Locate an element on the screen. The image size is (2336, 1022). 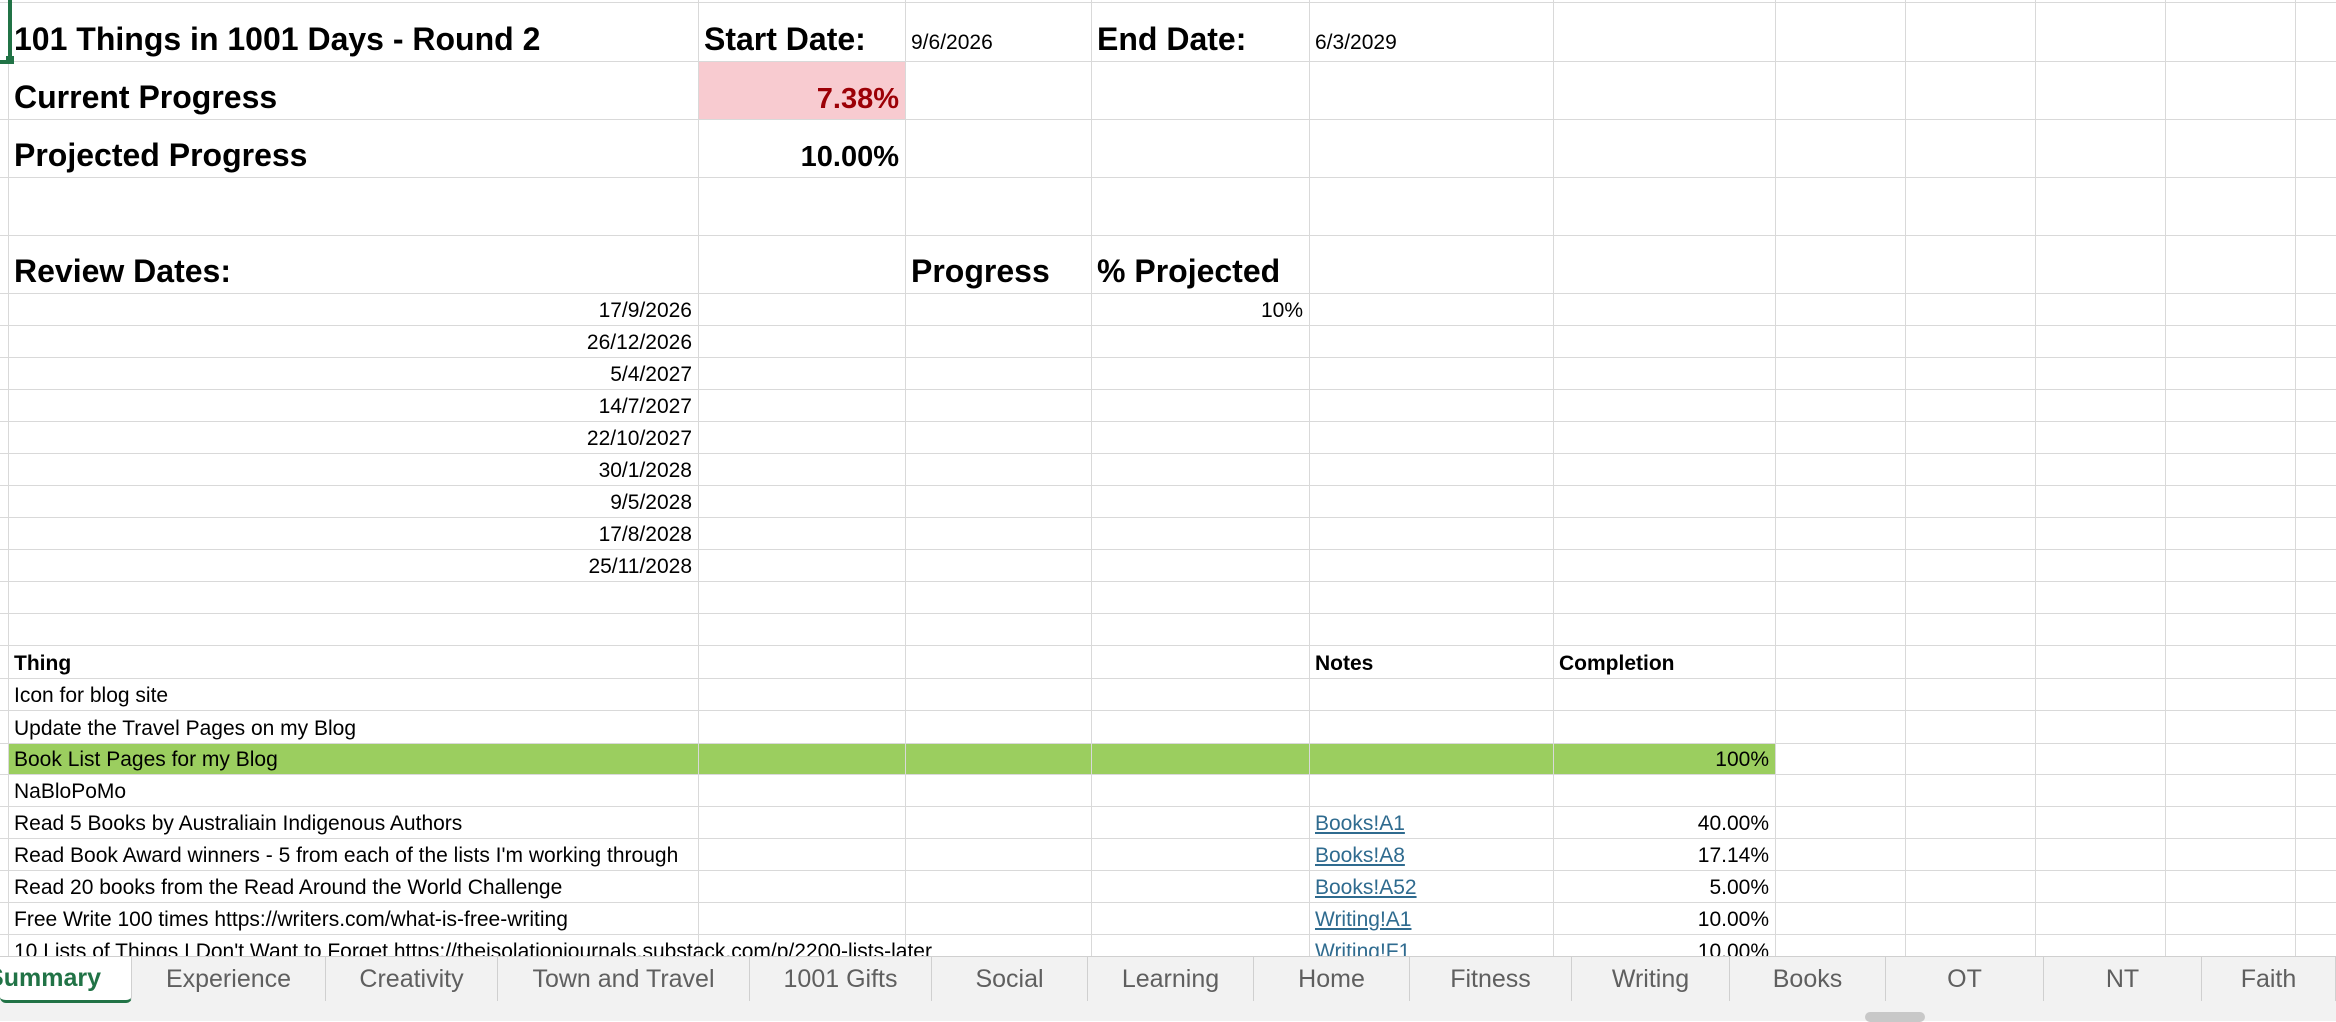
tab-learning: Learning is located at coordinates (1171, 979).